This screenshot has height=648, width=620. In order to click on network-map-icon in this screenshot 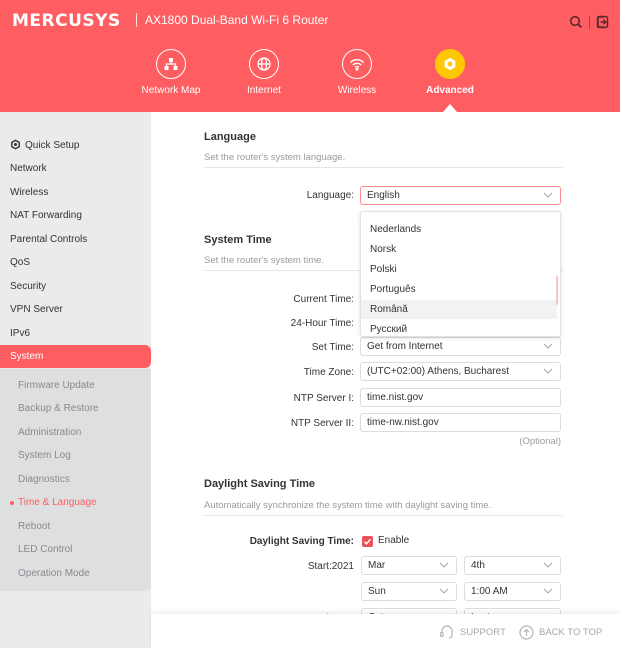, I will do `click(171, 64)`.